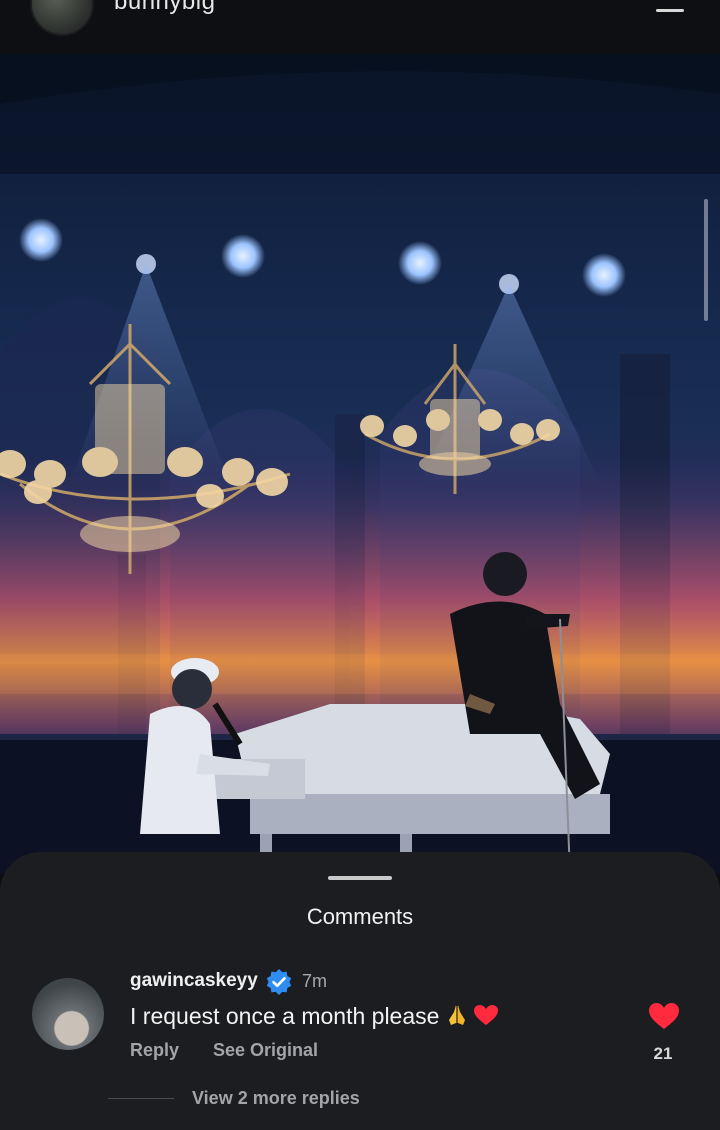  I want to click on view-more-replies-button: View 2 more replies, so click(276, 1098).